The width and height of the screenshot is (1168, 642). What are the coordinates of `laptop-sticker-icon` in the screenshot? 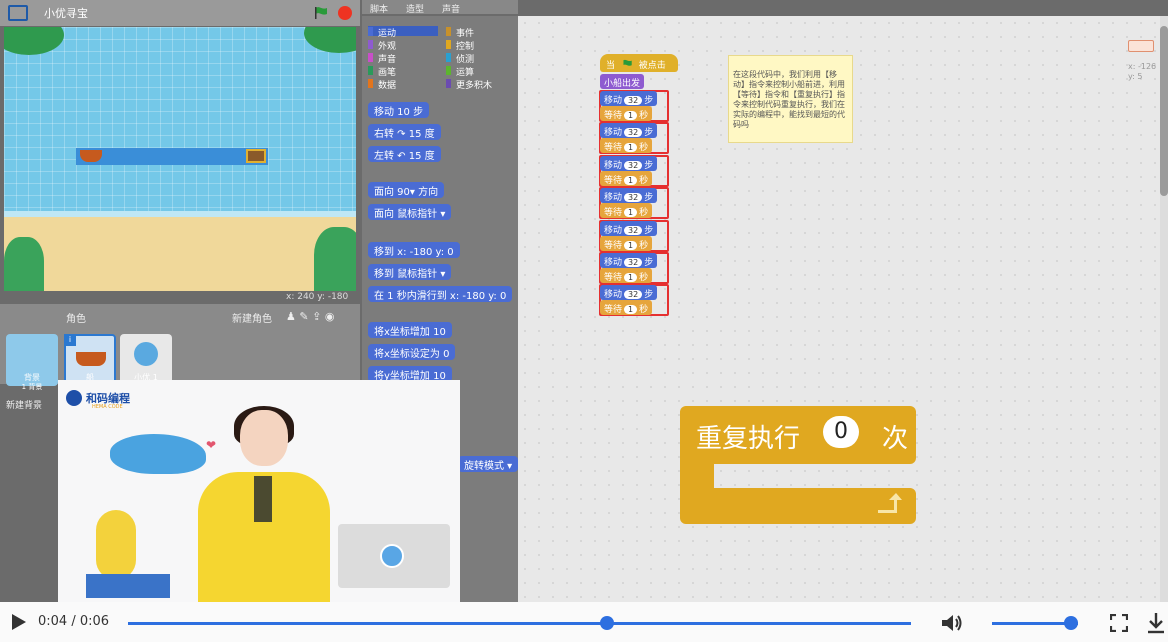 It's located at (392, 556).